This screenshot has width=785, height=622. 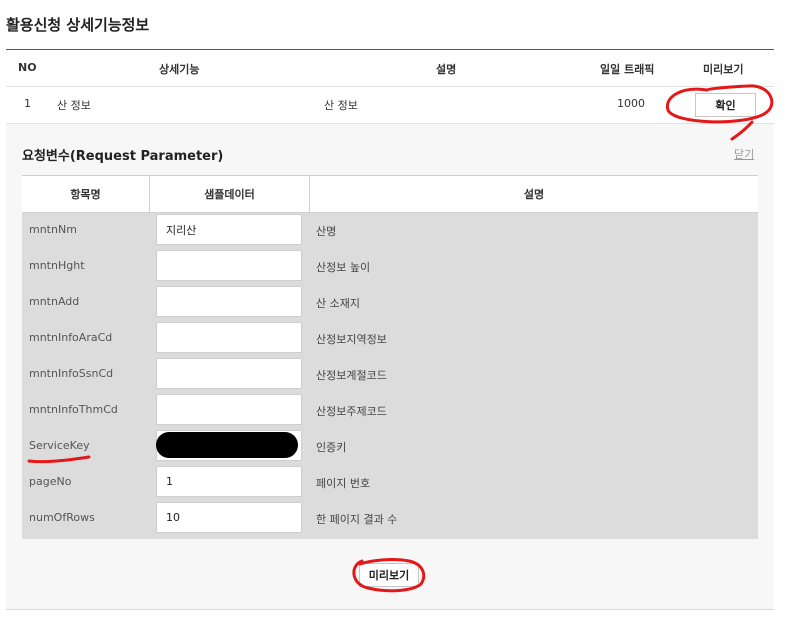 I want to click on column-header-feature: 상세기능, so click(x=179, y=69).